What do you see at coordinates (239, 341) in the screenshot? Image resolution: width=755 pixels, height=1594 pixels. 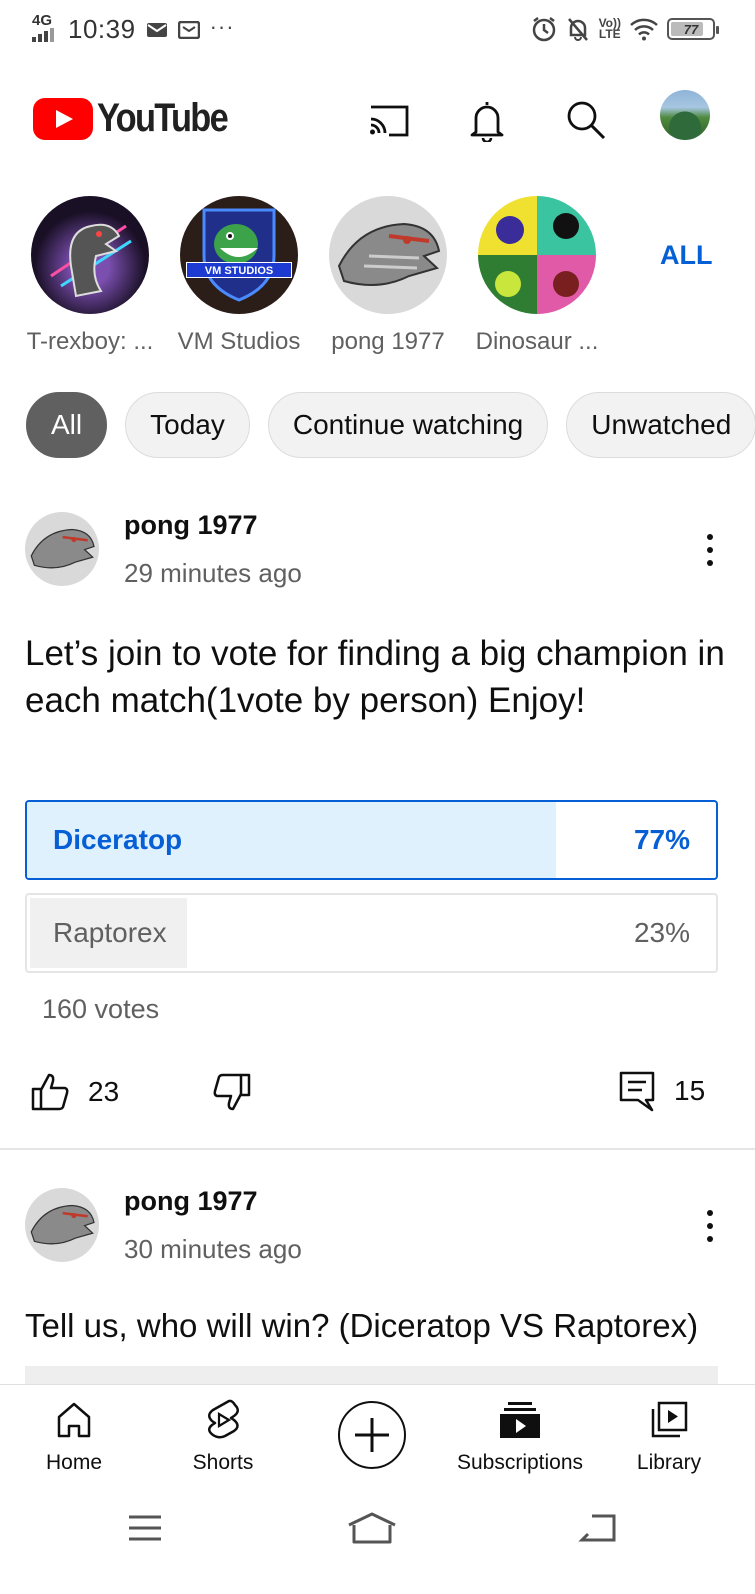 I see `channel-name: VM Studios` at bounding box center [239, 341].